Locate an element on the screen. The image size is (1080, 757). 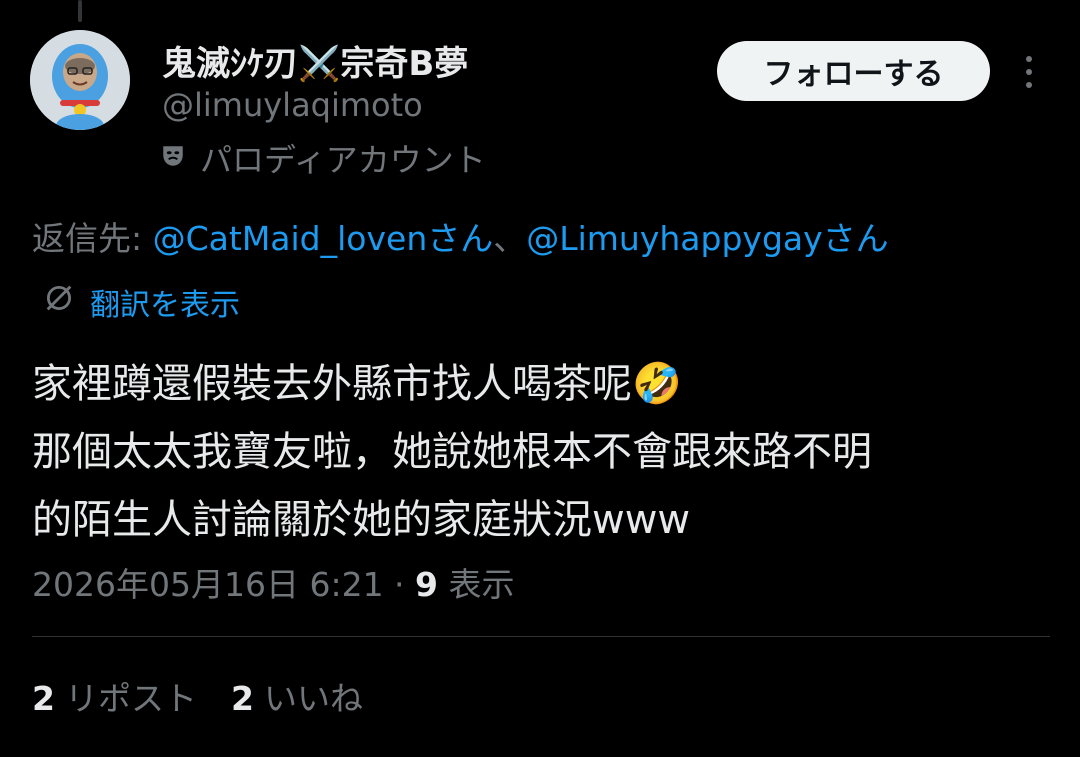
more-options-button is located at coordinates (1029, 72).